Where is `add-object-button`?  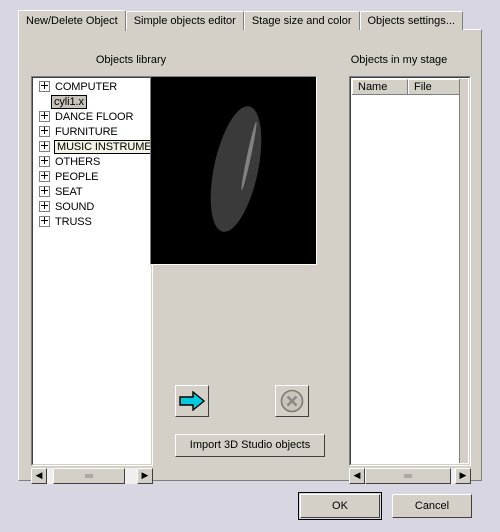
add-object-button is located at coordinates (192, 401).